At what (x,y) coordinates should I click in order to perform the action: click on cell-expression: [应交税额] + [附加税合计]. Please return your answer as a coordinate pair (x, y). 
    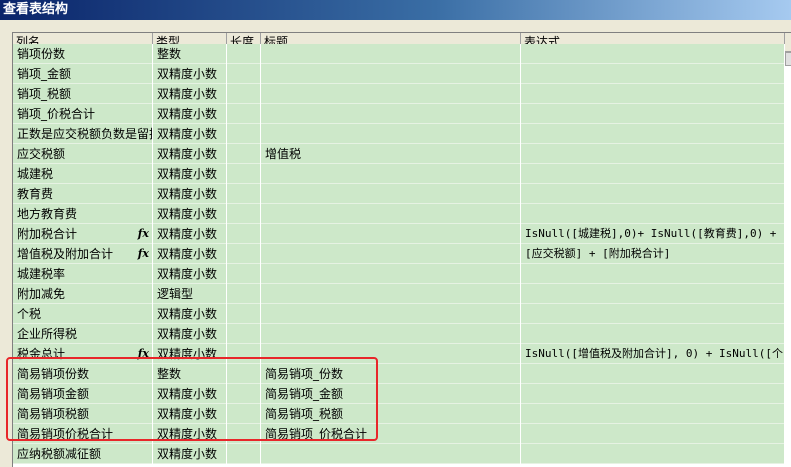
    Looking at the image, I should click on (653, 254).